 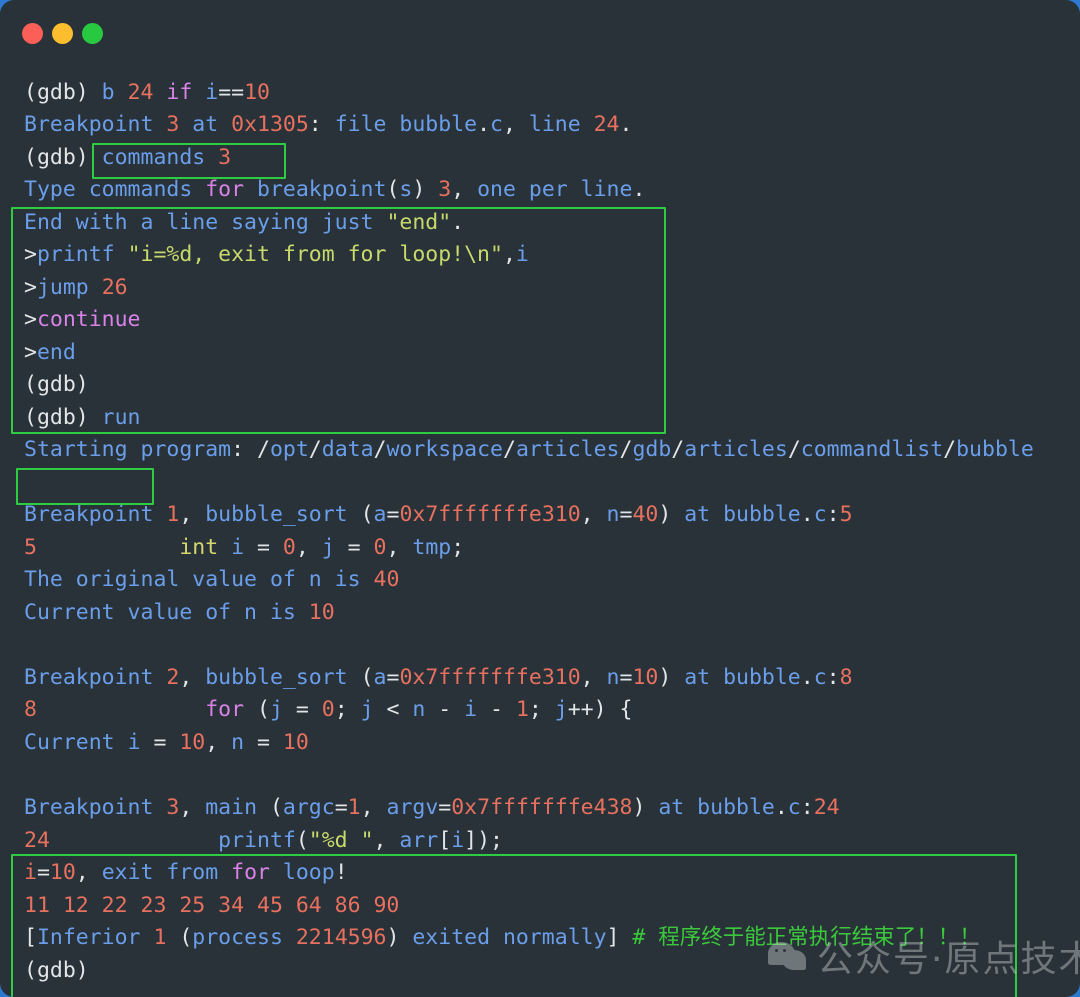 I want to click on terminal-token: bubble_sort, so click(x=283, y=514).